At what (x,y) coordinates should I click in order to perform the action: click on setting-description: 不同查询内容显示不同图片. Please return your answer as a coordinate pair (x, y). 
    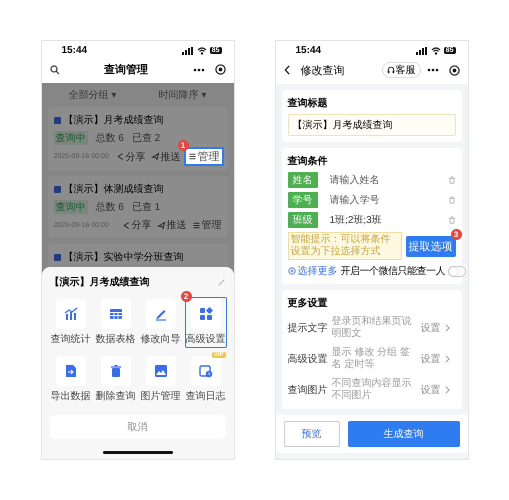
    Looking at the image, I should click on (372, 389).